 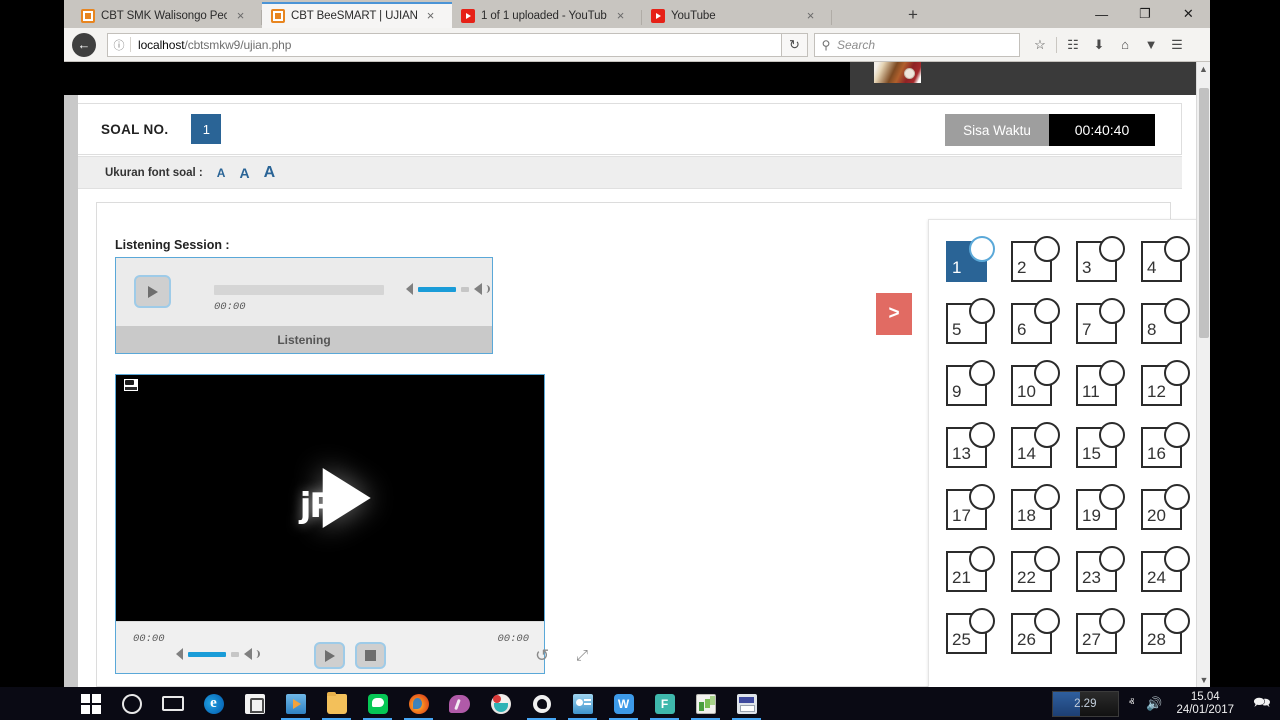 I want to click on browser-tab-1-close-icon: ×, so click(x=240, y=16).